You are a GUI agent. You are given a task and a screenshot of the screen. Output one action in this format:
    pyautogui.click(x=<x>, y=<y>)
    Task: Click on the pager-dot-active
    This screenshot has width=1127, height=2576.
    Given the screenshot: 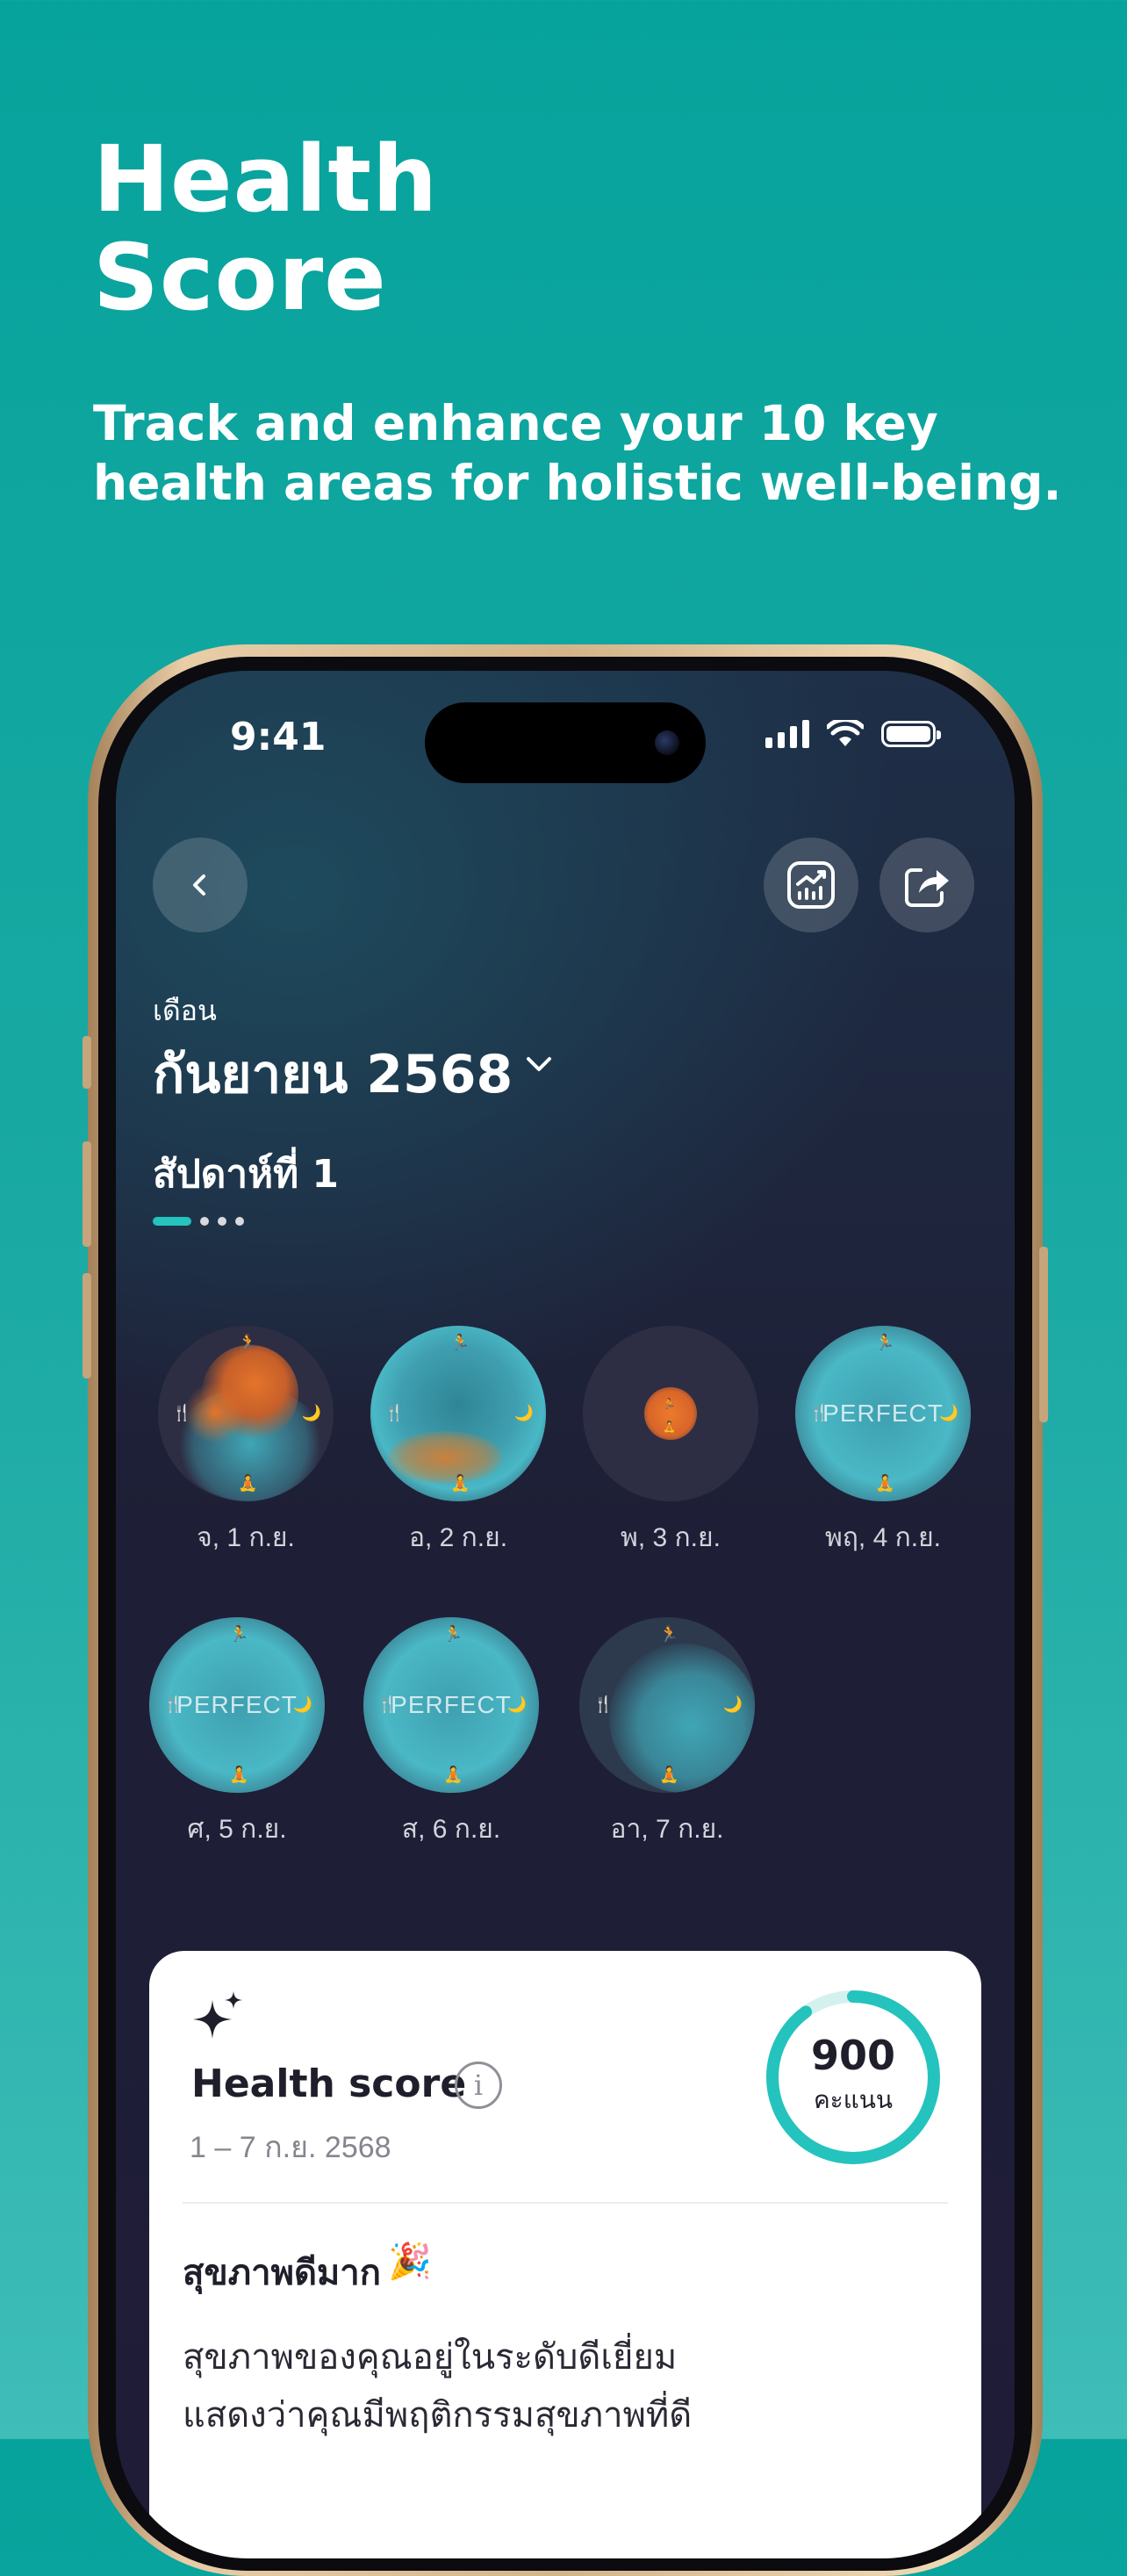 What is the action you would take?
    pyautogui.click(x=172, y=1221)
    